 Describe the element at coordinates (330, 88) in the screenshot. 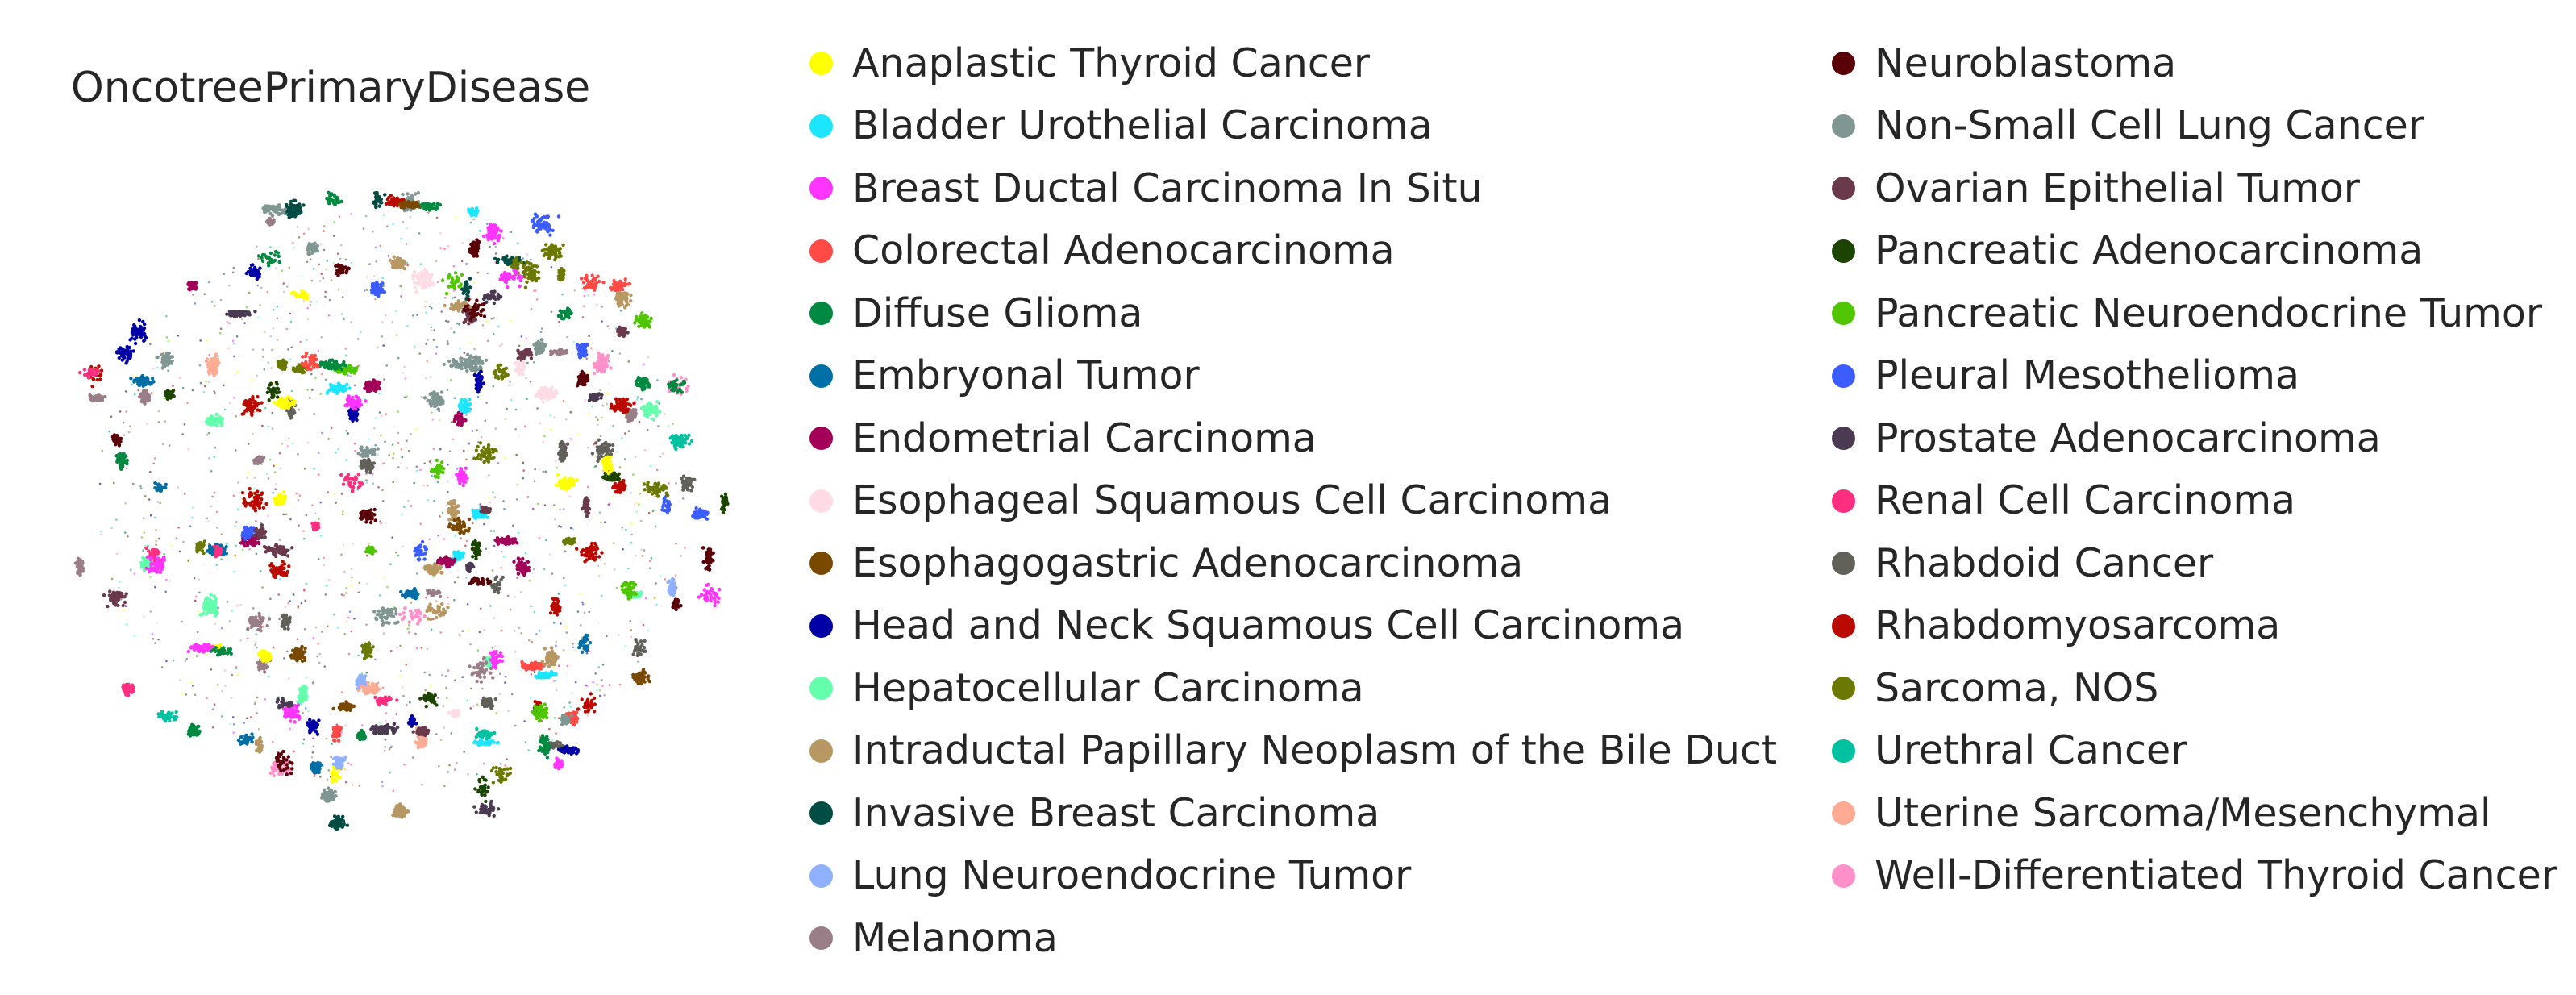

I see `chart-title: OncotreePrimaryDisease` at that location.